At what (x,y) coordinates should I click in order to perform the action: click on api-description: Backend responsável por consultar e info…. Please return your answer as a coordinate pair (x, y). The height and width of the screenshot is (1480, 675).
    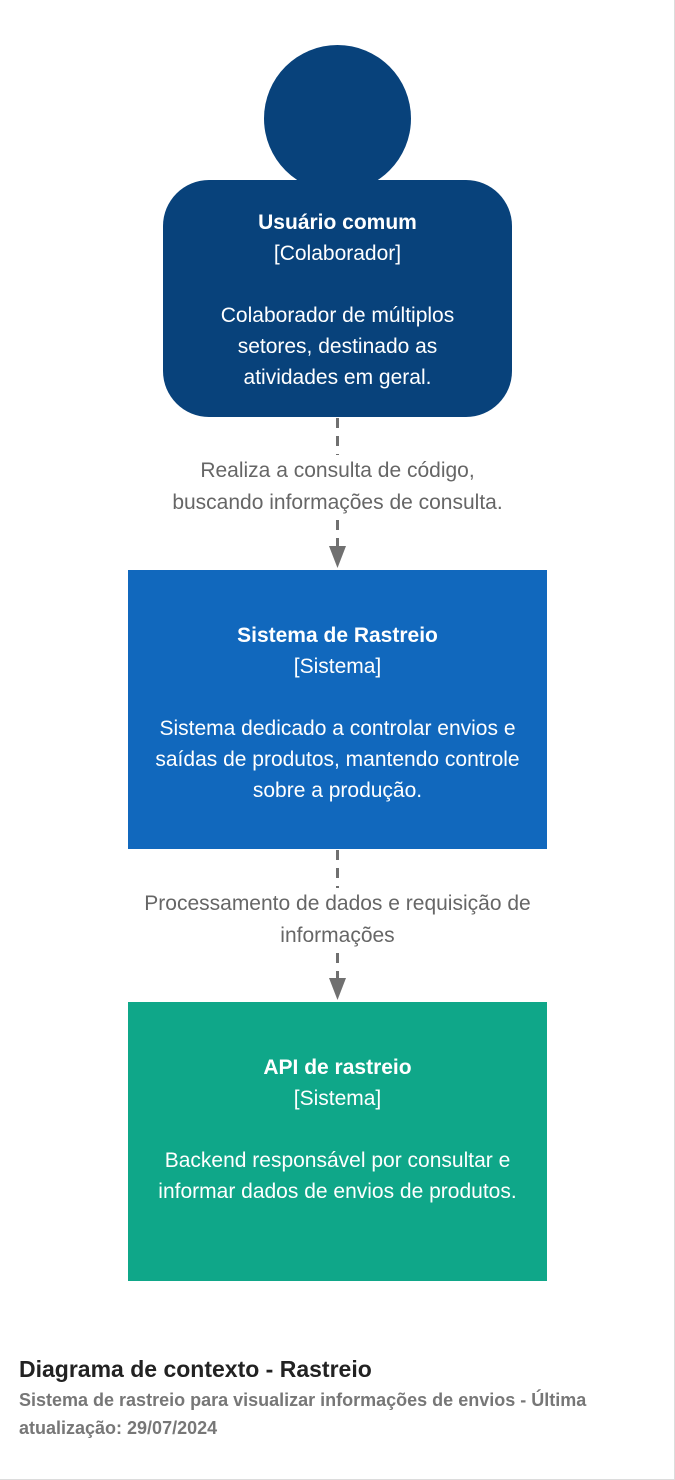
    Looking at the image, I should click on (337, 1176).